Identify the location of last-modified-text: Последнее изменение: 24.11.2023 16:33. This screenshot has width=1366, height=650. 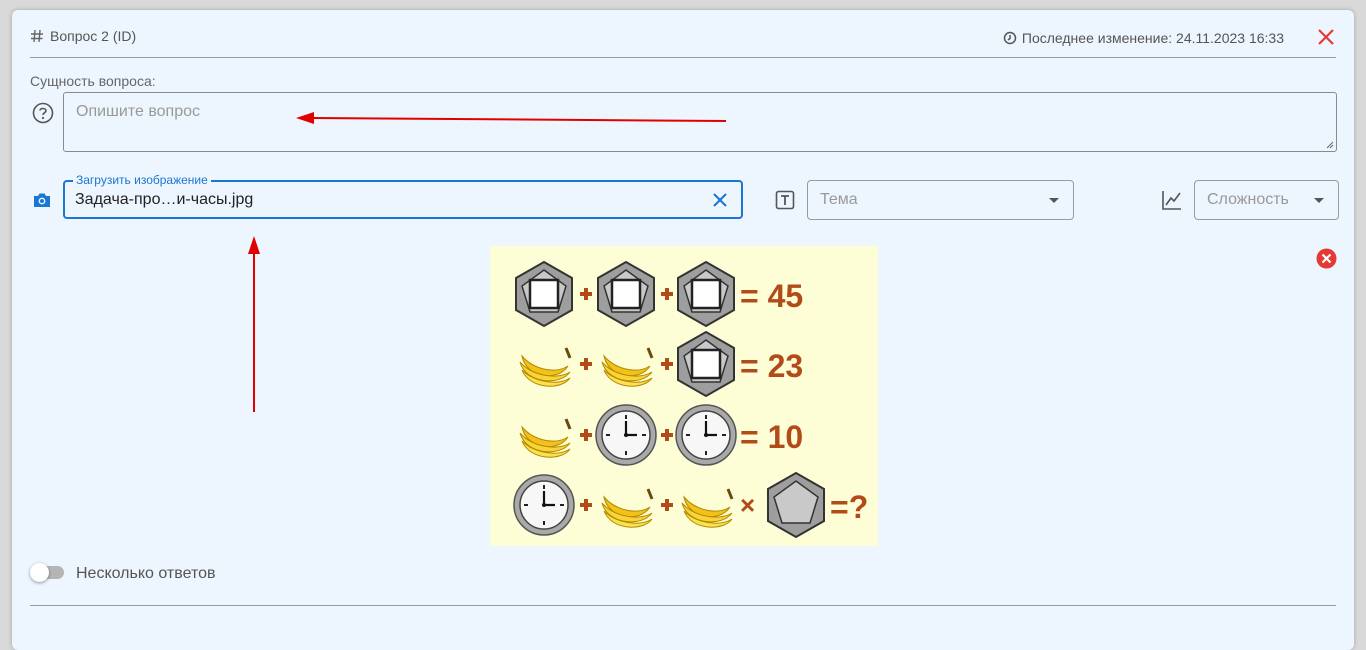
(1152, 38).